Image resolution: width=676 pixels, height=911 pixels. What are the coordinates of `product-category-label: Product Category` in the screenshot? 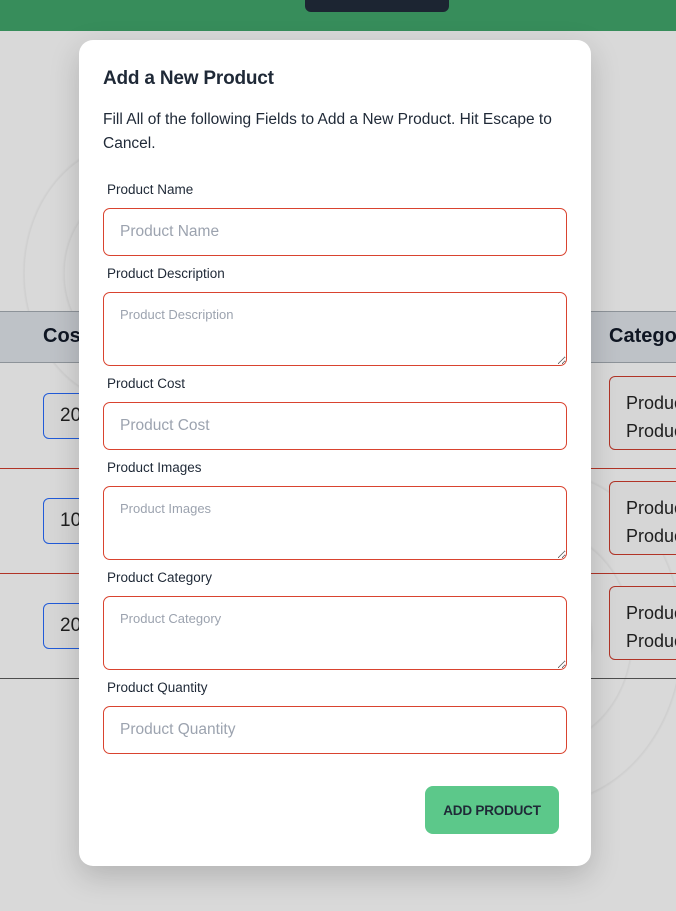 It's located at (160, 577).